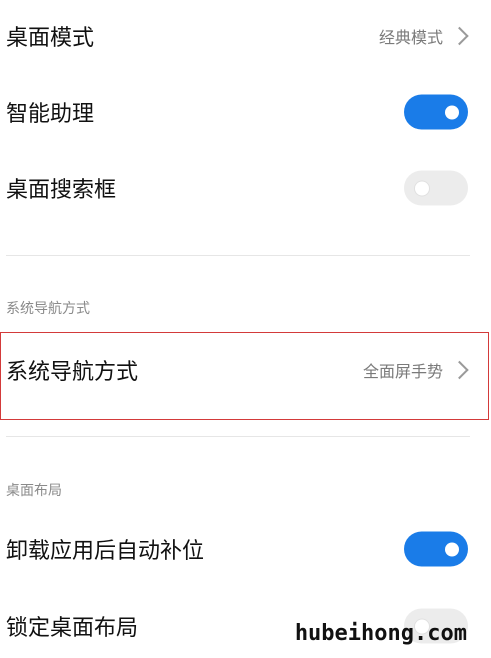  What do you see at coordinates (50, 38) in the screenshot?
I see `desktop-mode-label: 桌面模式` at bounding box center [50, 38].